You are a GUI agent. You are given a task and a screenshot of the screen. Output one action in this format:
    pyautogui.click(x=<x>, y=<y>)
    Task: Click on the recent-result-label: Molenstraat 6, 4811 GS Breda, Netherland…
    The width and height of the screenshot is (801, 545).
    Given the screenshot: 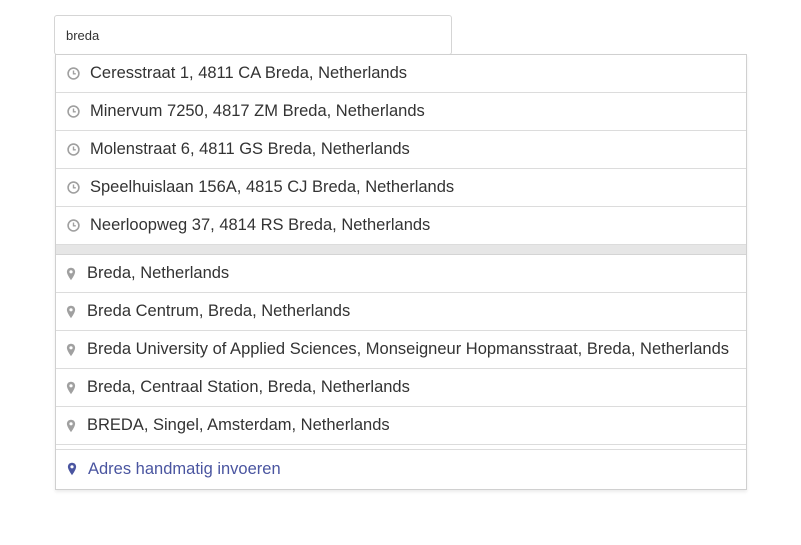 What is the action you would take?
    pyautogui.click(x=250, y=149)
    